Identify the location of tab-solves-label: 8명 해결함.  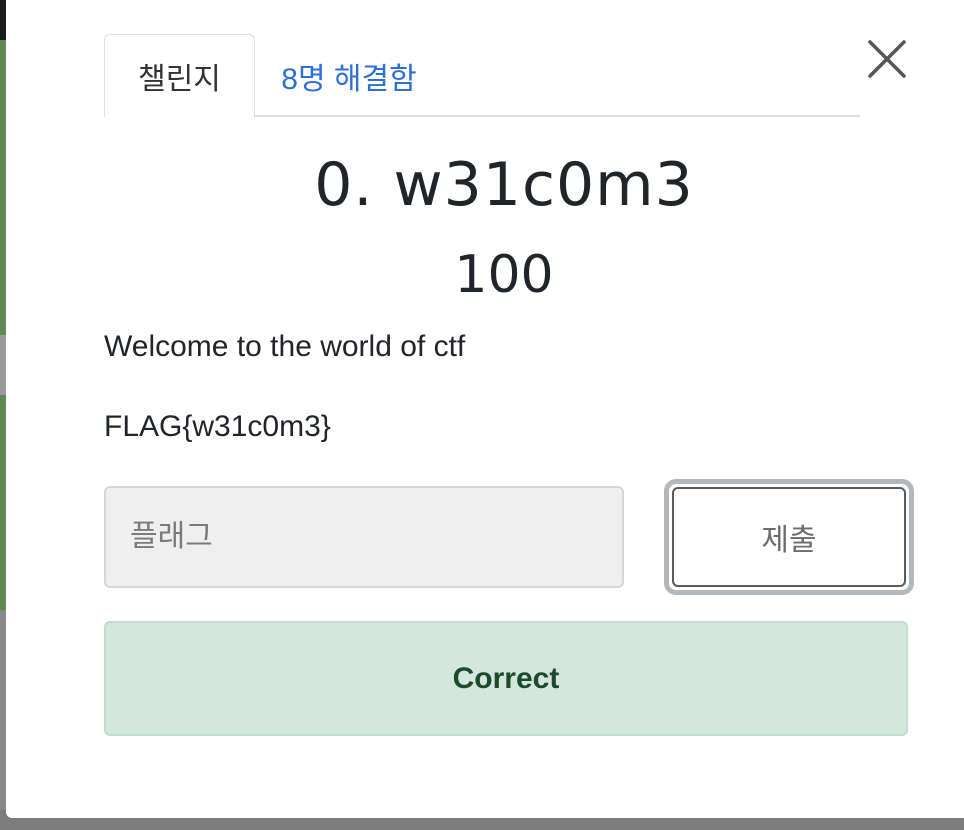
(349, 79).